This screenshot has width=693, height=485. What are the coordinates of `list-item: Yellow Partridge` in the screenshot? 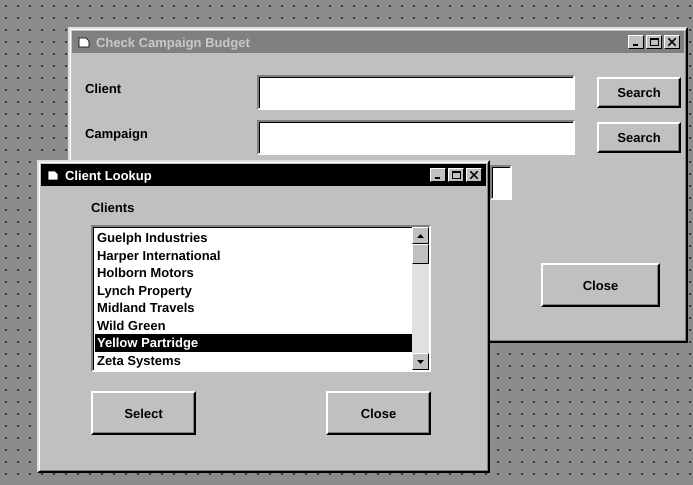 It's located at (253, 343).